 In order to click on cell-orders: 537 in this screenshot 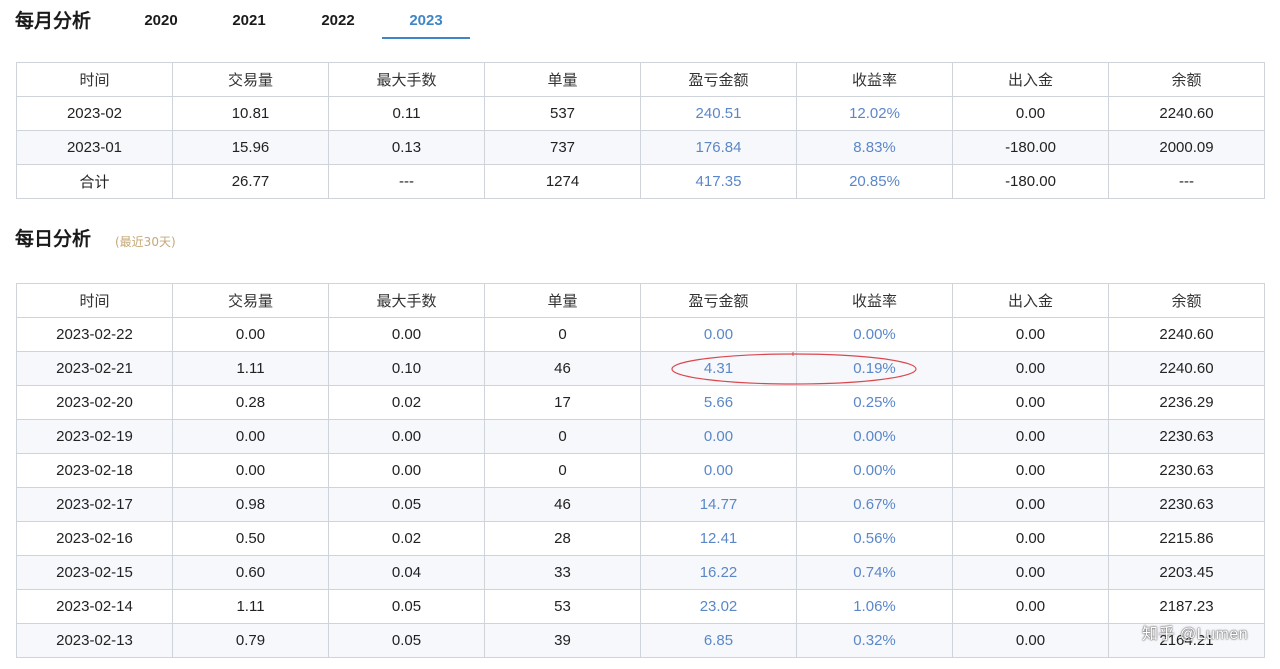, I will do `click(562, 113)`.